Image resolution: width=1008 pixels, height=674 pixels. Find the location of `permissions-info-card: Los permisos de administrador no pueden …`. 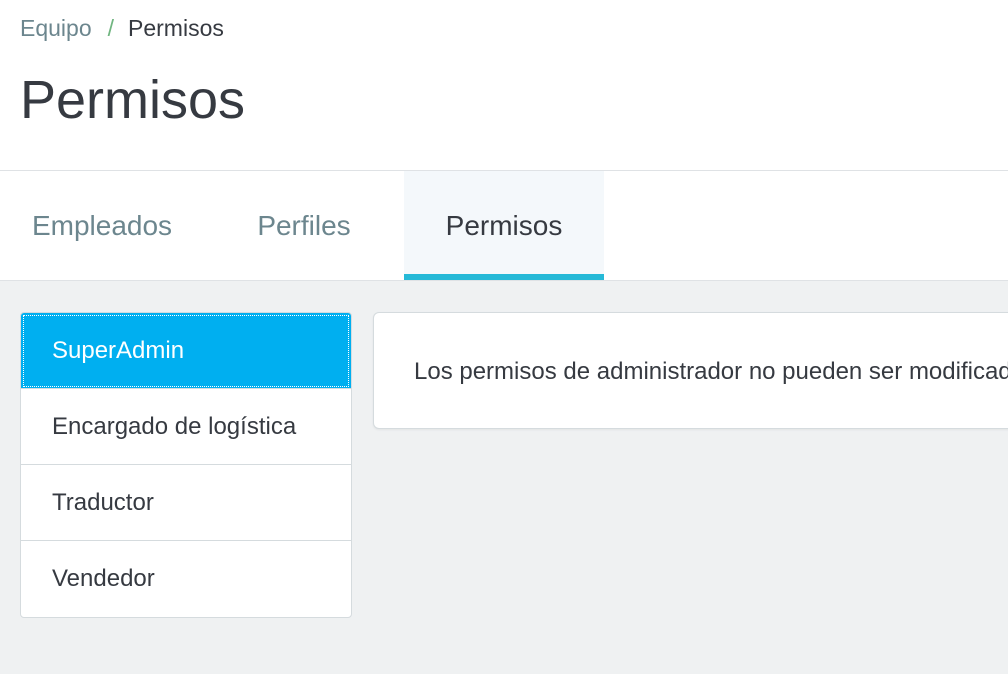

permissions-info-card: Los permisos de administrador no pueden … is located at coordinates (690, 370).